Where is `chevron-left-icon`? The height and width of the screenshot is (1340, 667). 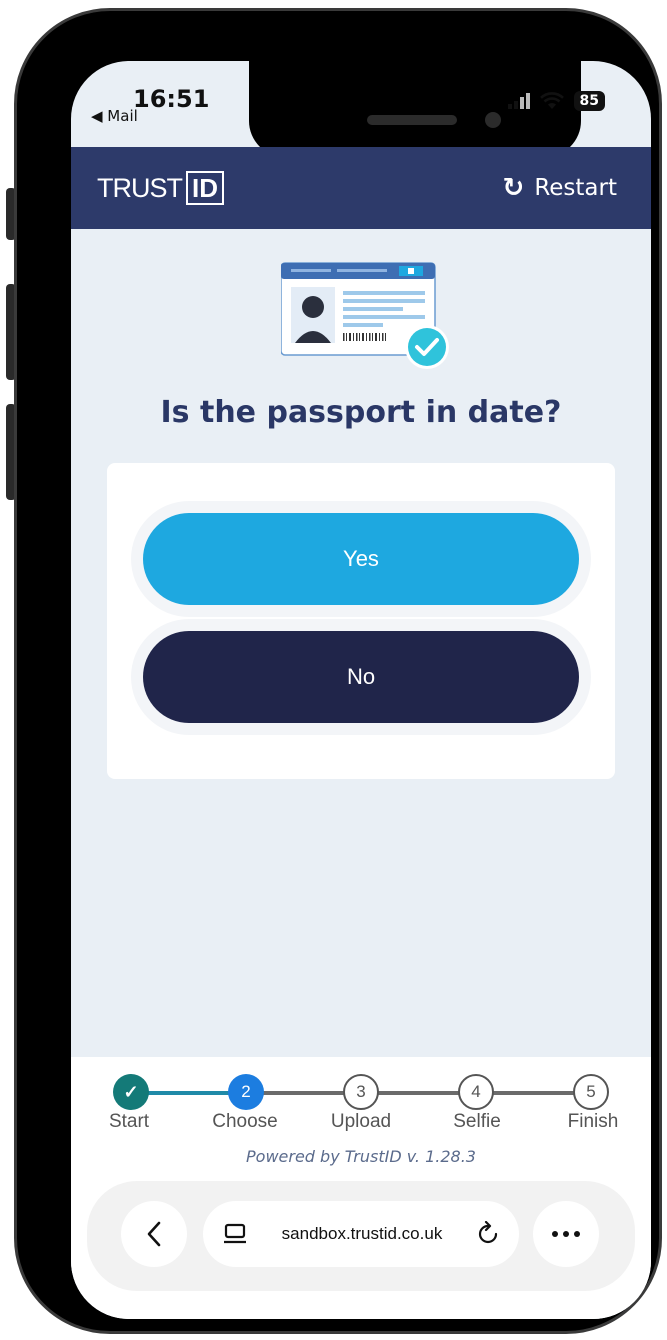
chevron-left-icon is located at coordinates (154, 1234).